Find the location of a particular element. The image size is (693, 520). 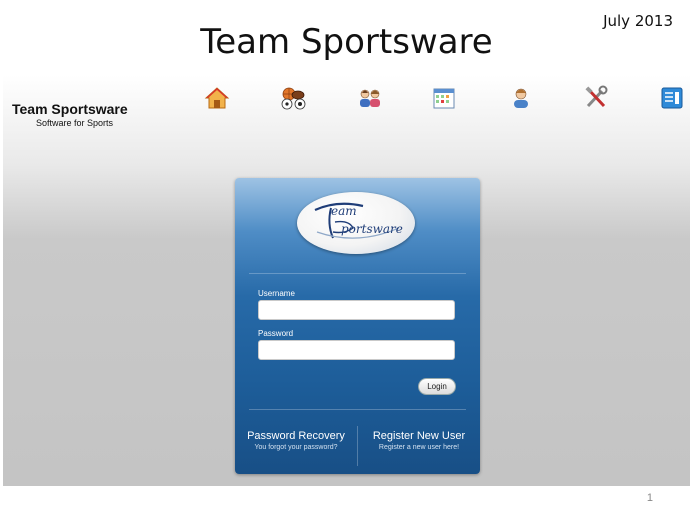

team-members-icon is located at coordinates (370, 98).